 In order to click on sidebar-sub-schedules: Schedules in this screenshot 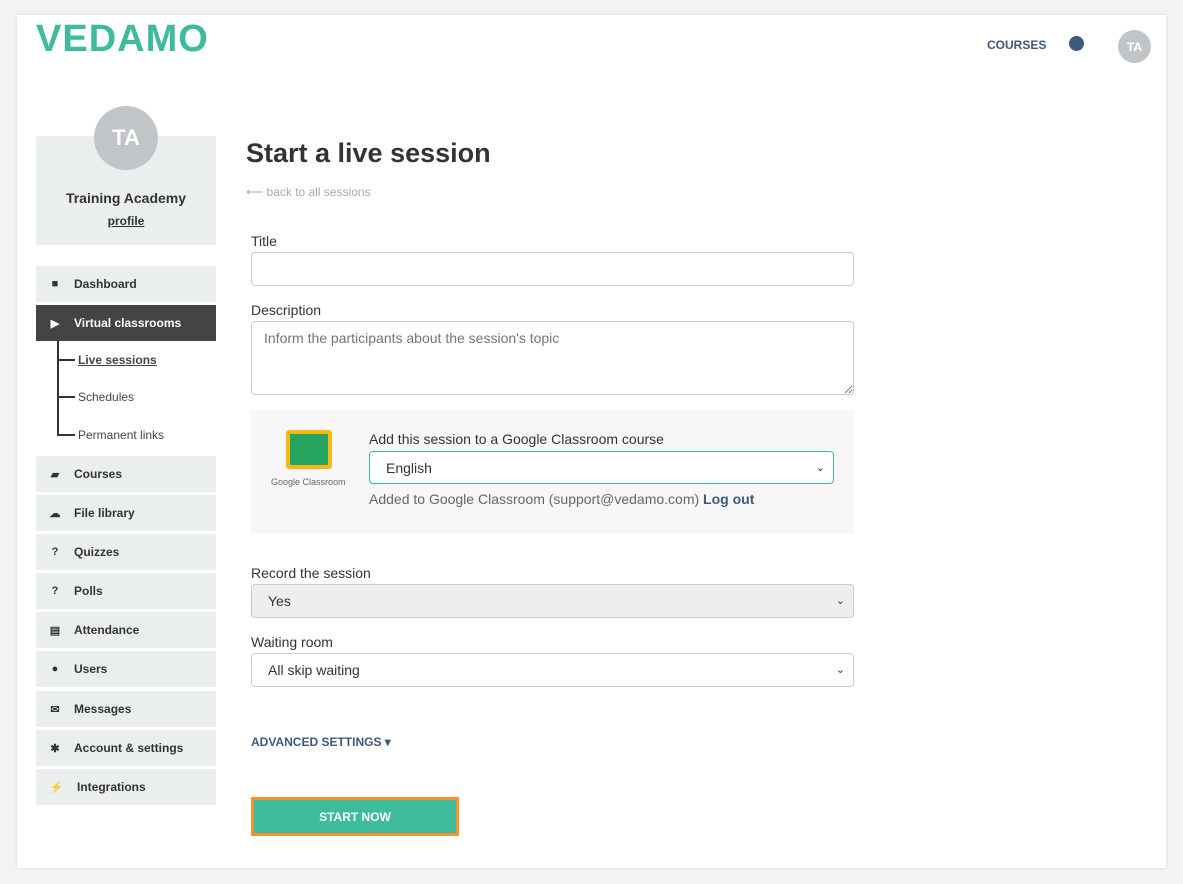, I will do `click(106, 397)`.